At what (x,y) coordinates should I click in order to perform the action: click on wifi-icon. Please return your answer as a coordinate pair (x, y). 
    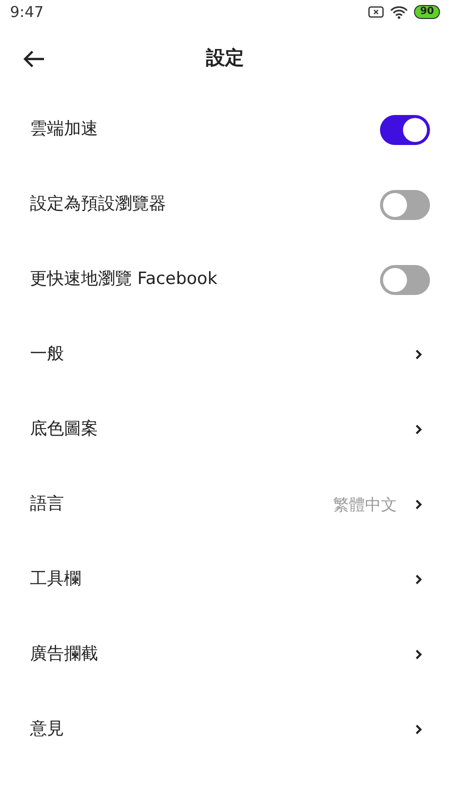
    Looking at the image, I should click on (399, 12).